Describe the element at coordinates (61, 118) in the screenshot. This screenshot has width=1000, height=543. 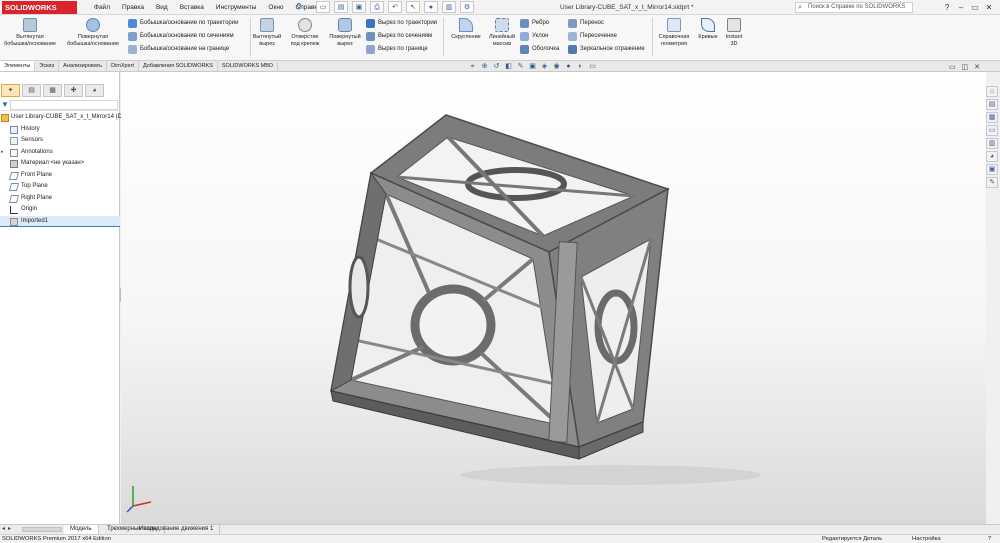
I see `tree-root: User Library-CUBE_SAT_x_t_Mirror14 (D` at that location.